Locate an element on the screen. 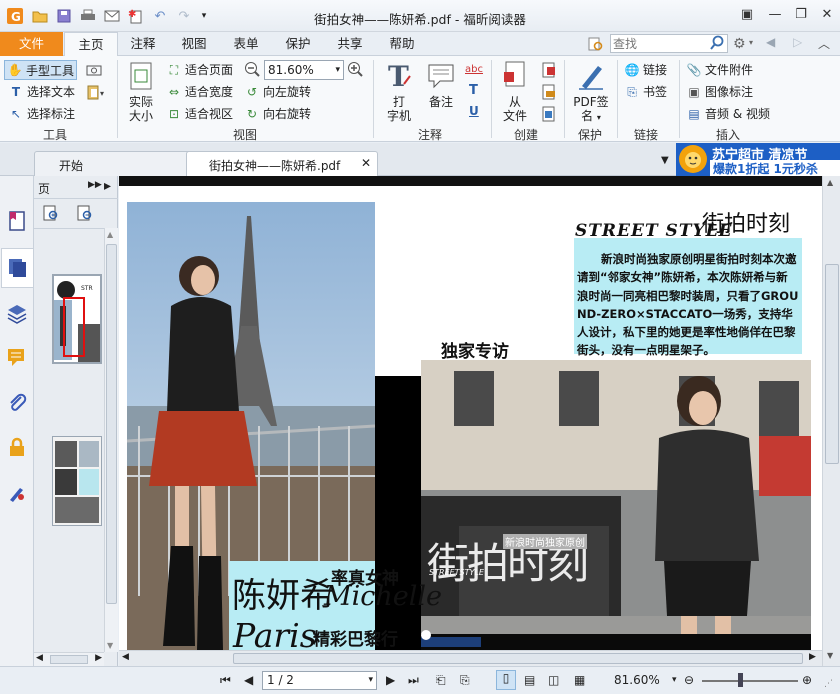 The width and height of the screenshot is (840, 694). select-text-button: T 选择文本 is located at coordinates (41, 91).